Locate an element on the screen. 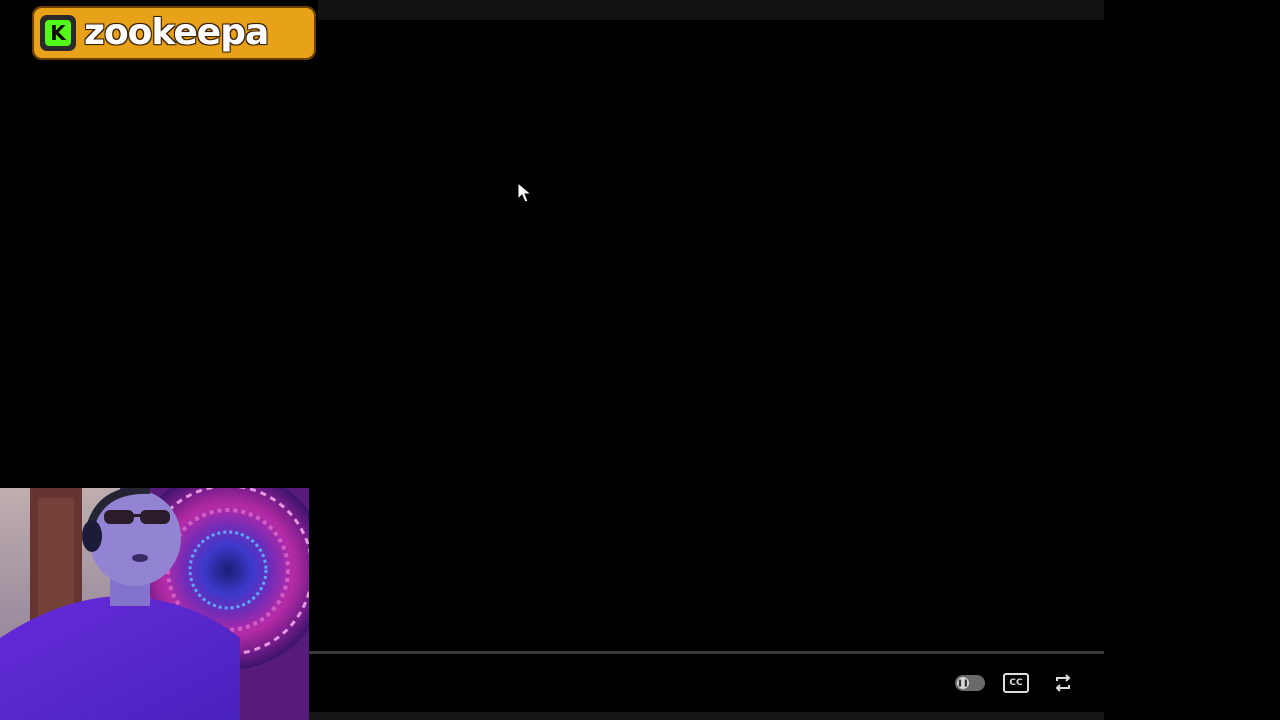  player-bottom-bar is located at coordinates (706, 716).